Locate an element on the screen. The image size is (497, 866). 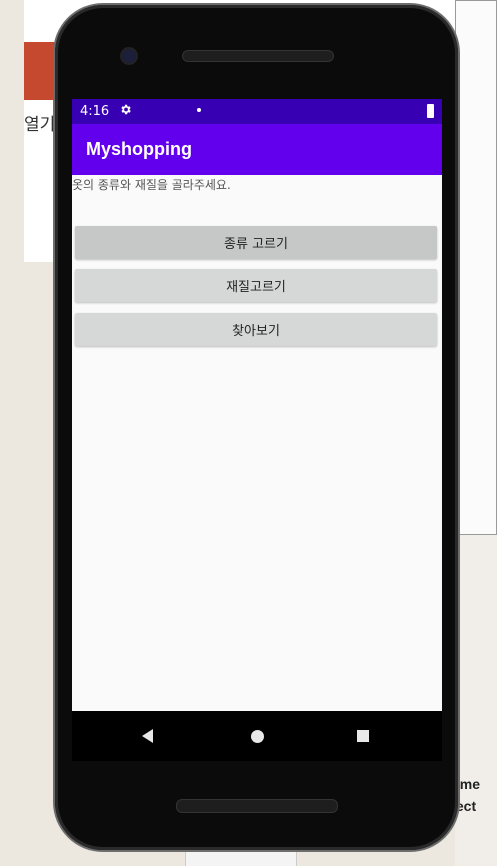
gear-icon is located at coordinates (125, 111).